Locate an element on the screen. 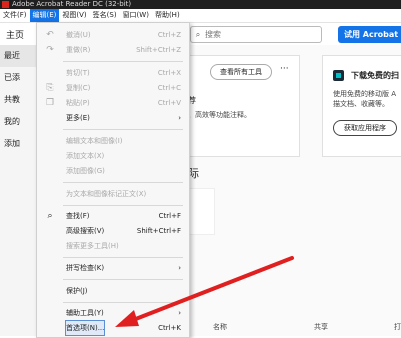  annotation-arrow is located at coordinates (204, 291).